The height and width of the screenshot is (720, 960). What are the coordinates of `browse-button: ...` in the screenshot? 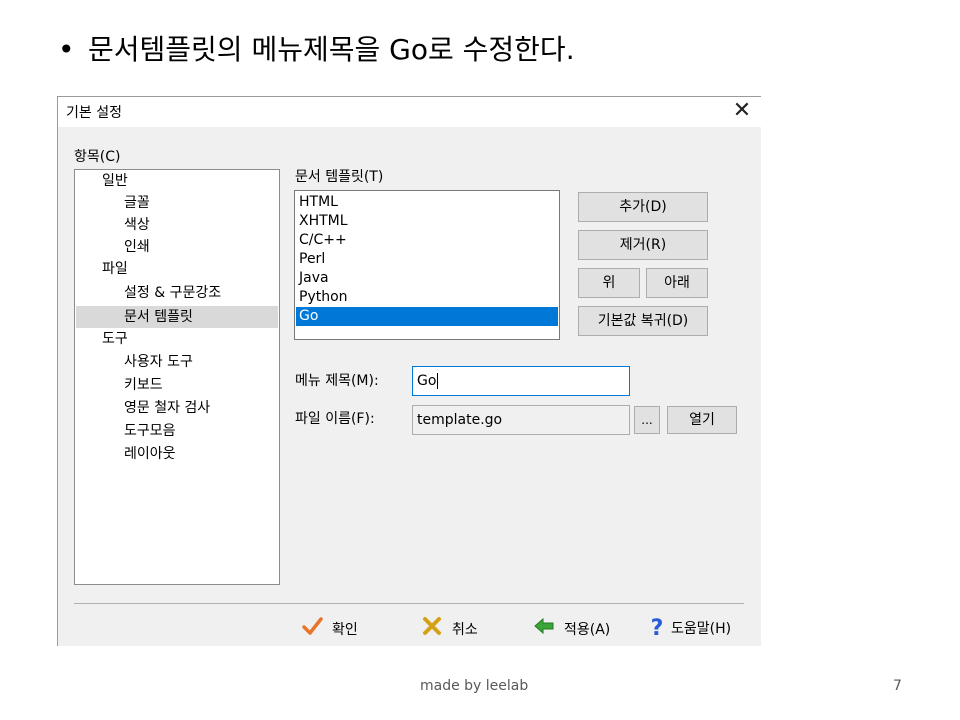 It's located at (647, 420).